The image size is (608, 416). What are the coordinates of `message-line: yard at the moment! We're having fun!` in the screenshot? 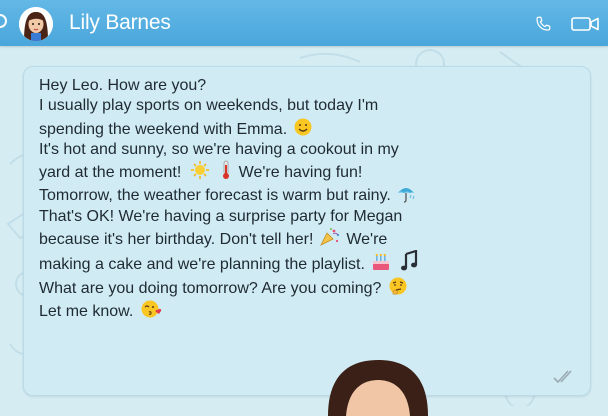 It's located at (309, 171).